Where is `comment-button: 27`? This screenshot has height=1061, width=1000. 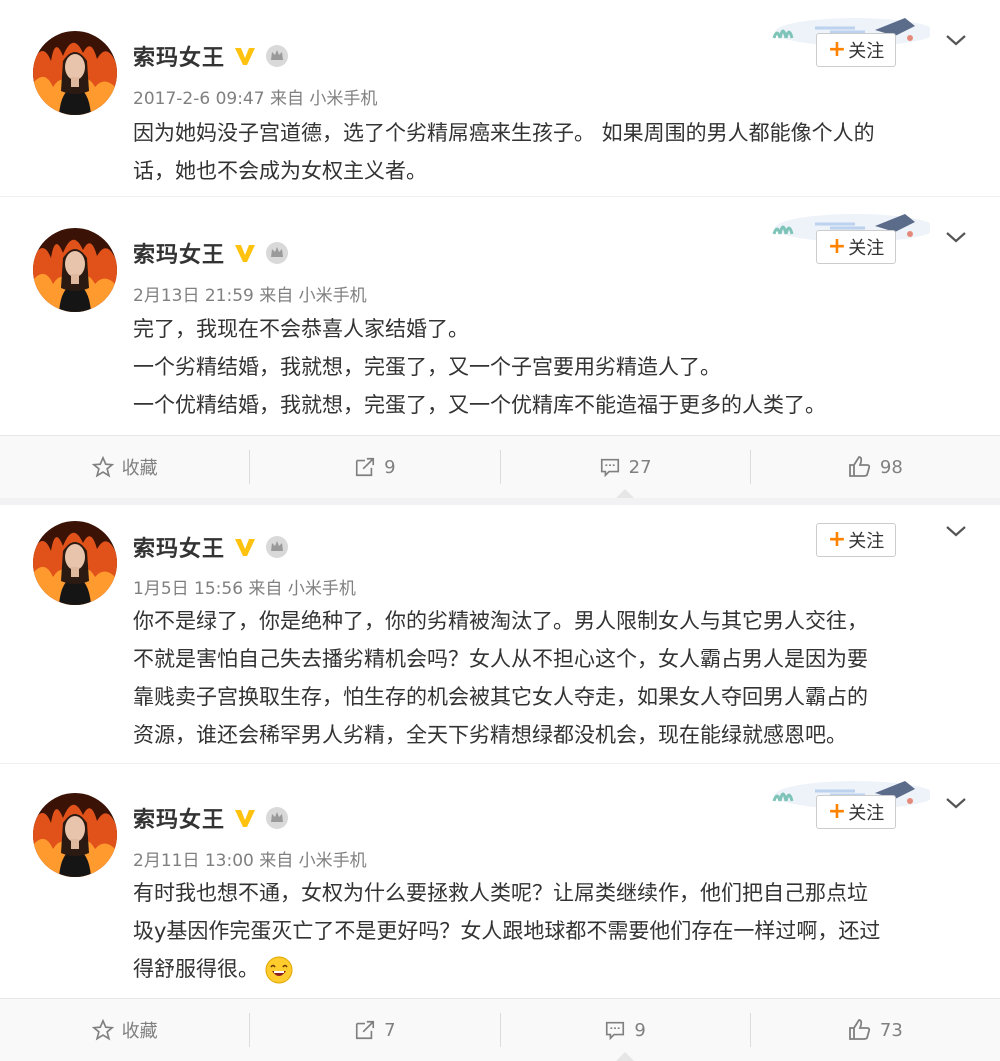
comment-button: 27 is located at coordinates (625, 467).